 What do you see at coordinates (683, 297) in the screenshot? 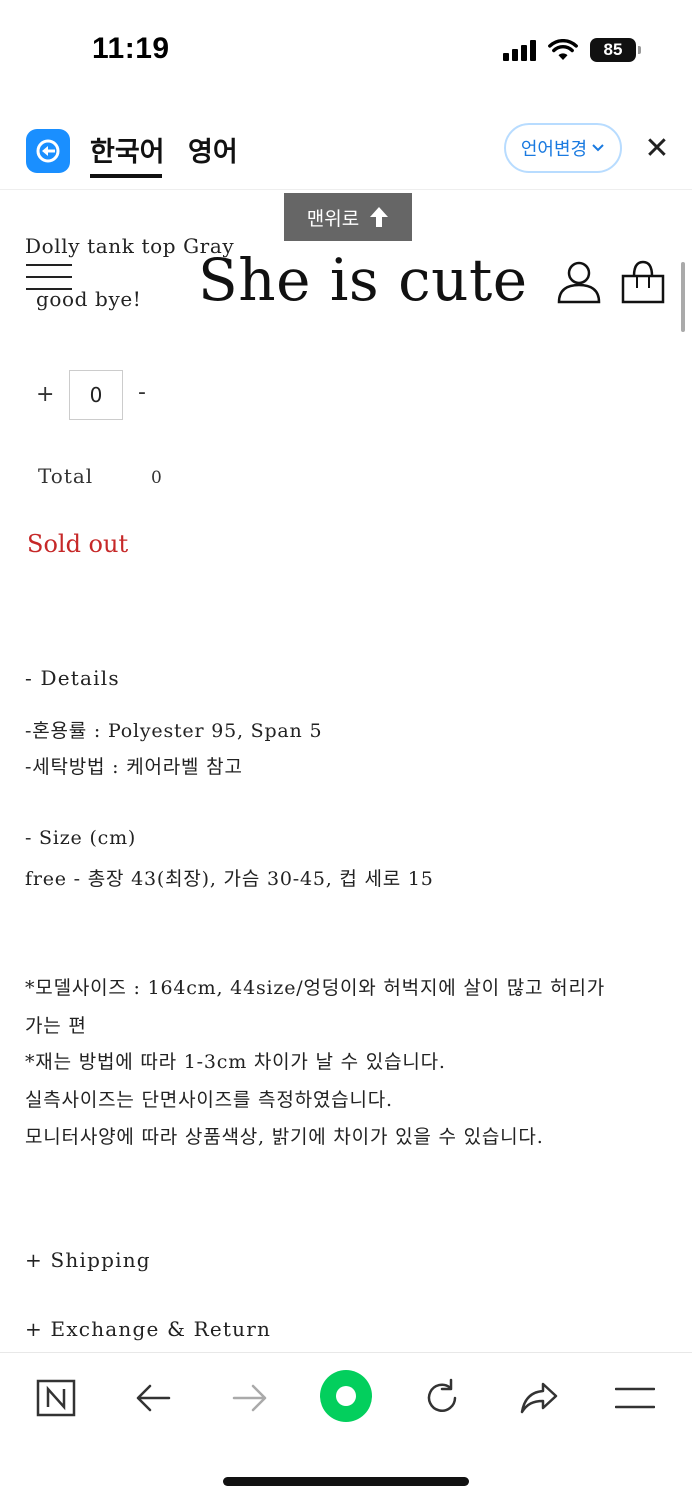
I see `scrollbar` at bounding box center [683, 297].